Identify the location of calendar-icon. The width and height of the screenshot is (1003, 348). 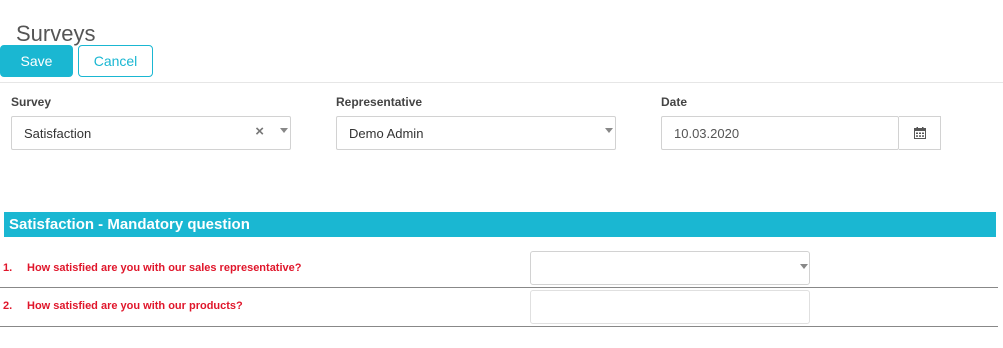
(919, 133).